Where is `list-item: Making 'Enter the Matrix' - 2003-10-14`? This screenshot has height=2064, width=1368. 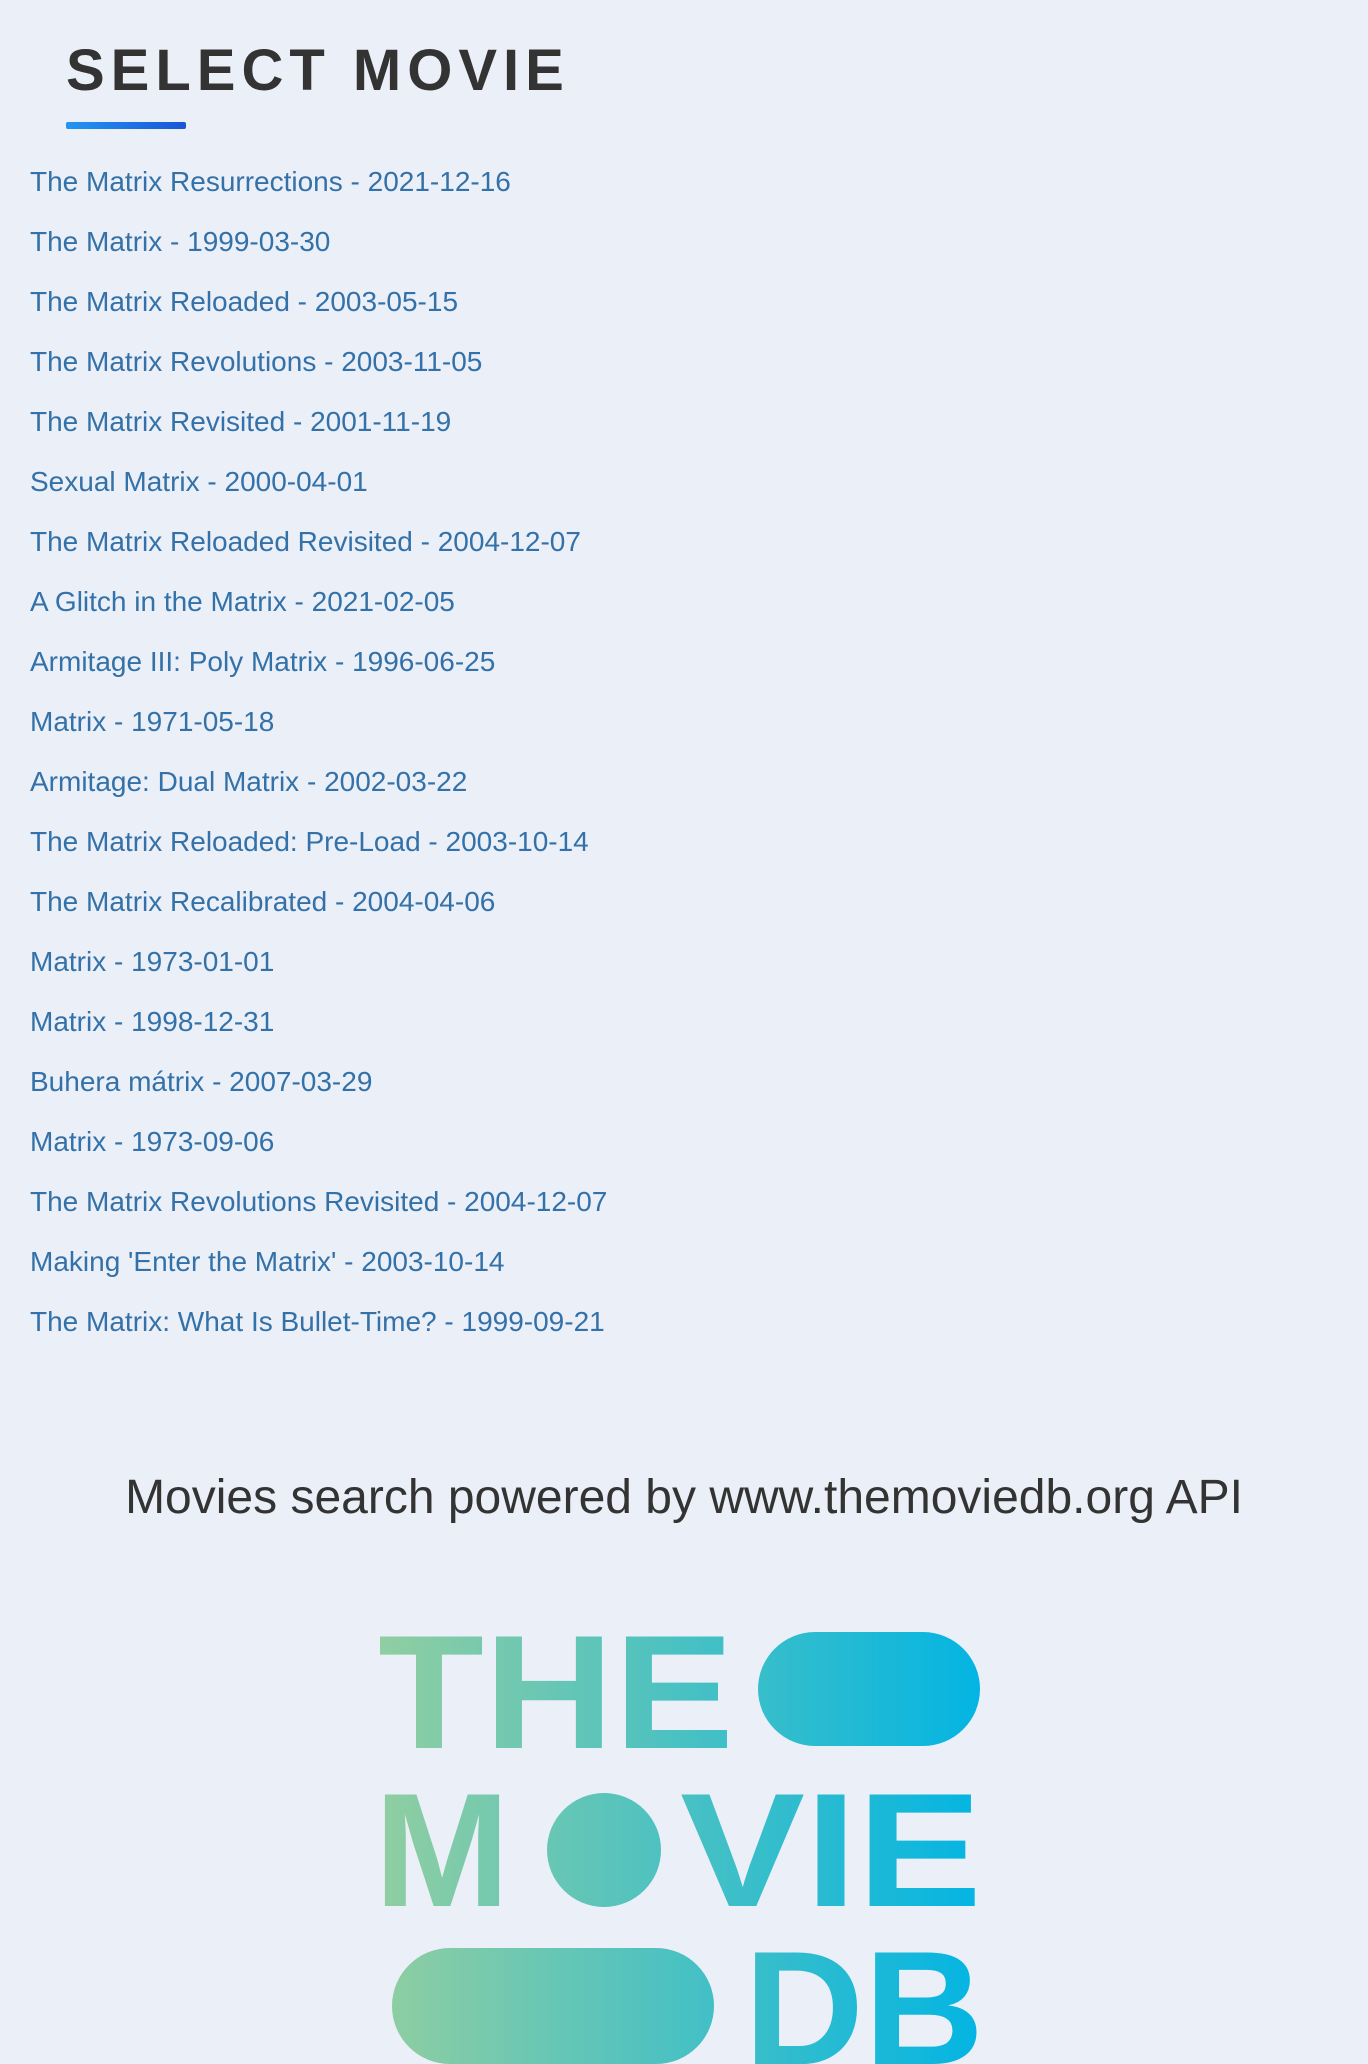
list-item: Making 'Enter the Matrix' - 2003-10-14 is located at coordinates (318, 1270).